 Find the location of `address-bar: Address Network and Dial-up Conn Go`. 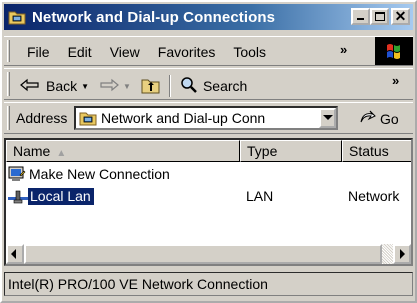

address-bar: Address Network and Dial-up Conn Go is located at coordinates (208, 118).